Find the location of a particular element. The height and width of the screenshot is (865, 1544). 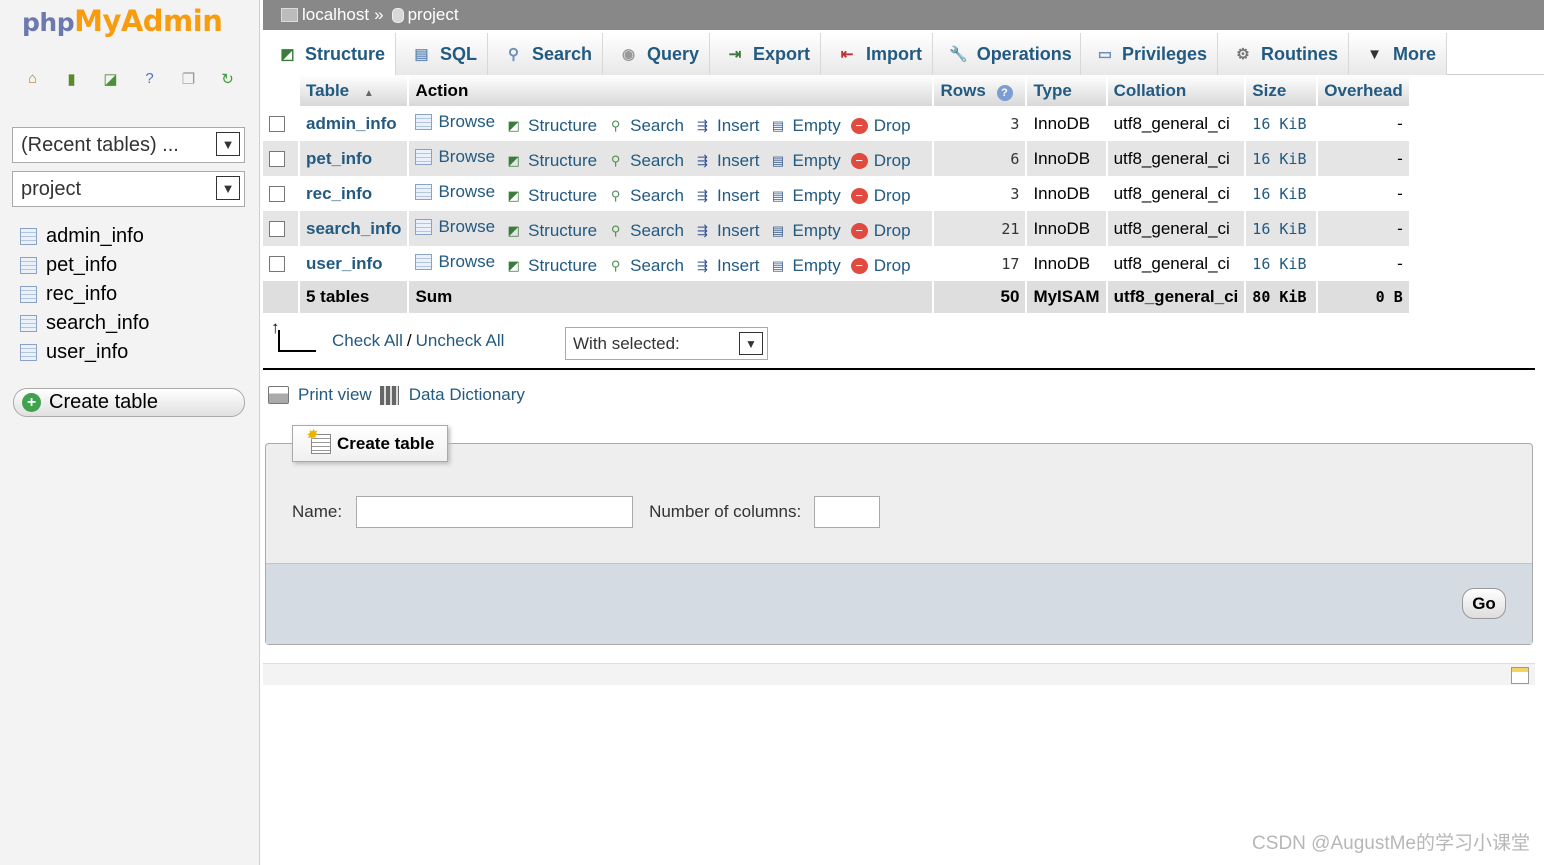

help-icon: ? is located at coordinates (1004, 92).